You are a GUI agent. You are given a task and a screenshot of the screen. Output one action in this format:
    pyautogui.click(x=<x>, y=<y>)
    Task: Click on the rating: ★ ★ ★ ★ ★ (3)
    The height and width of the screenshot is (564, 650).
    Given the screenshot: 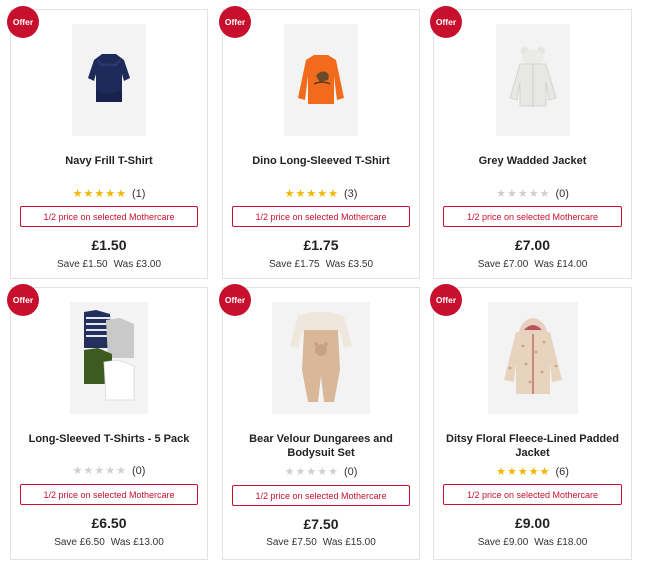 What is the action you would take?
    pyautogui.click(x=321, y=194)
    